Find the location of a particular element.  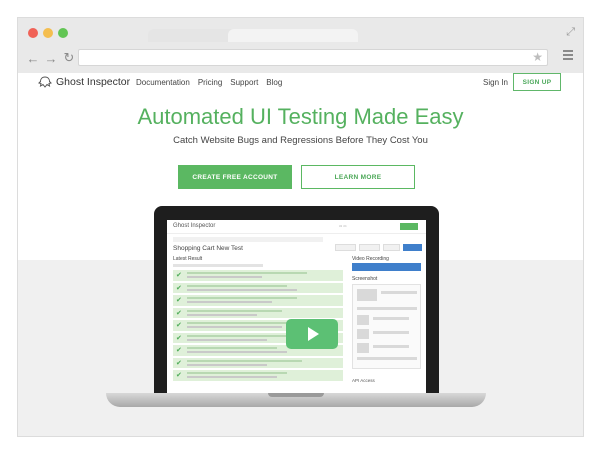

main-nav: Documentation Pricing Support Blog is located at coordinates (209, 82).